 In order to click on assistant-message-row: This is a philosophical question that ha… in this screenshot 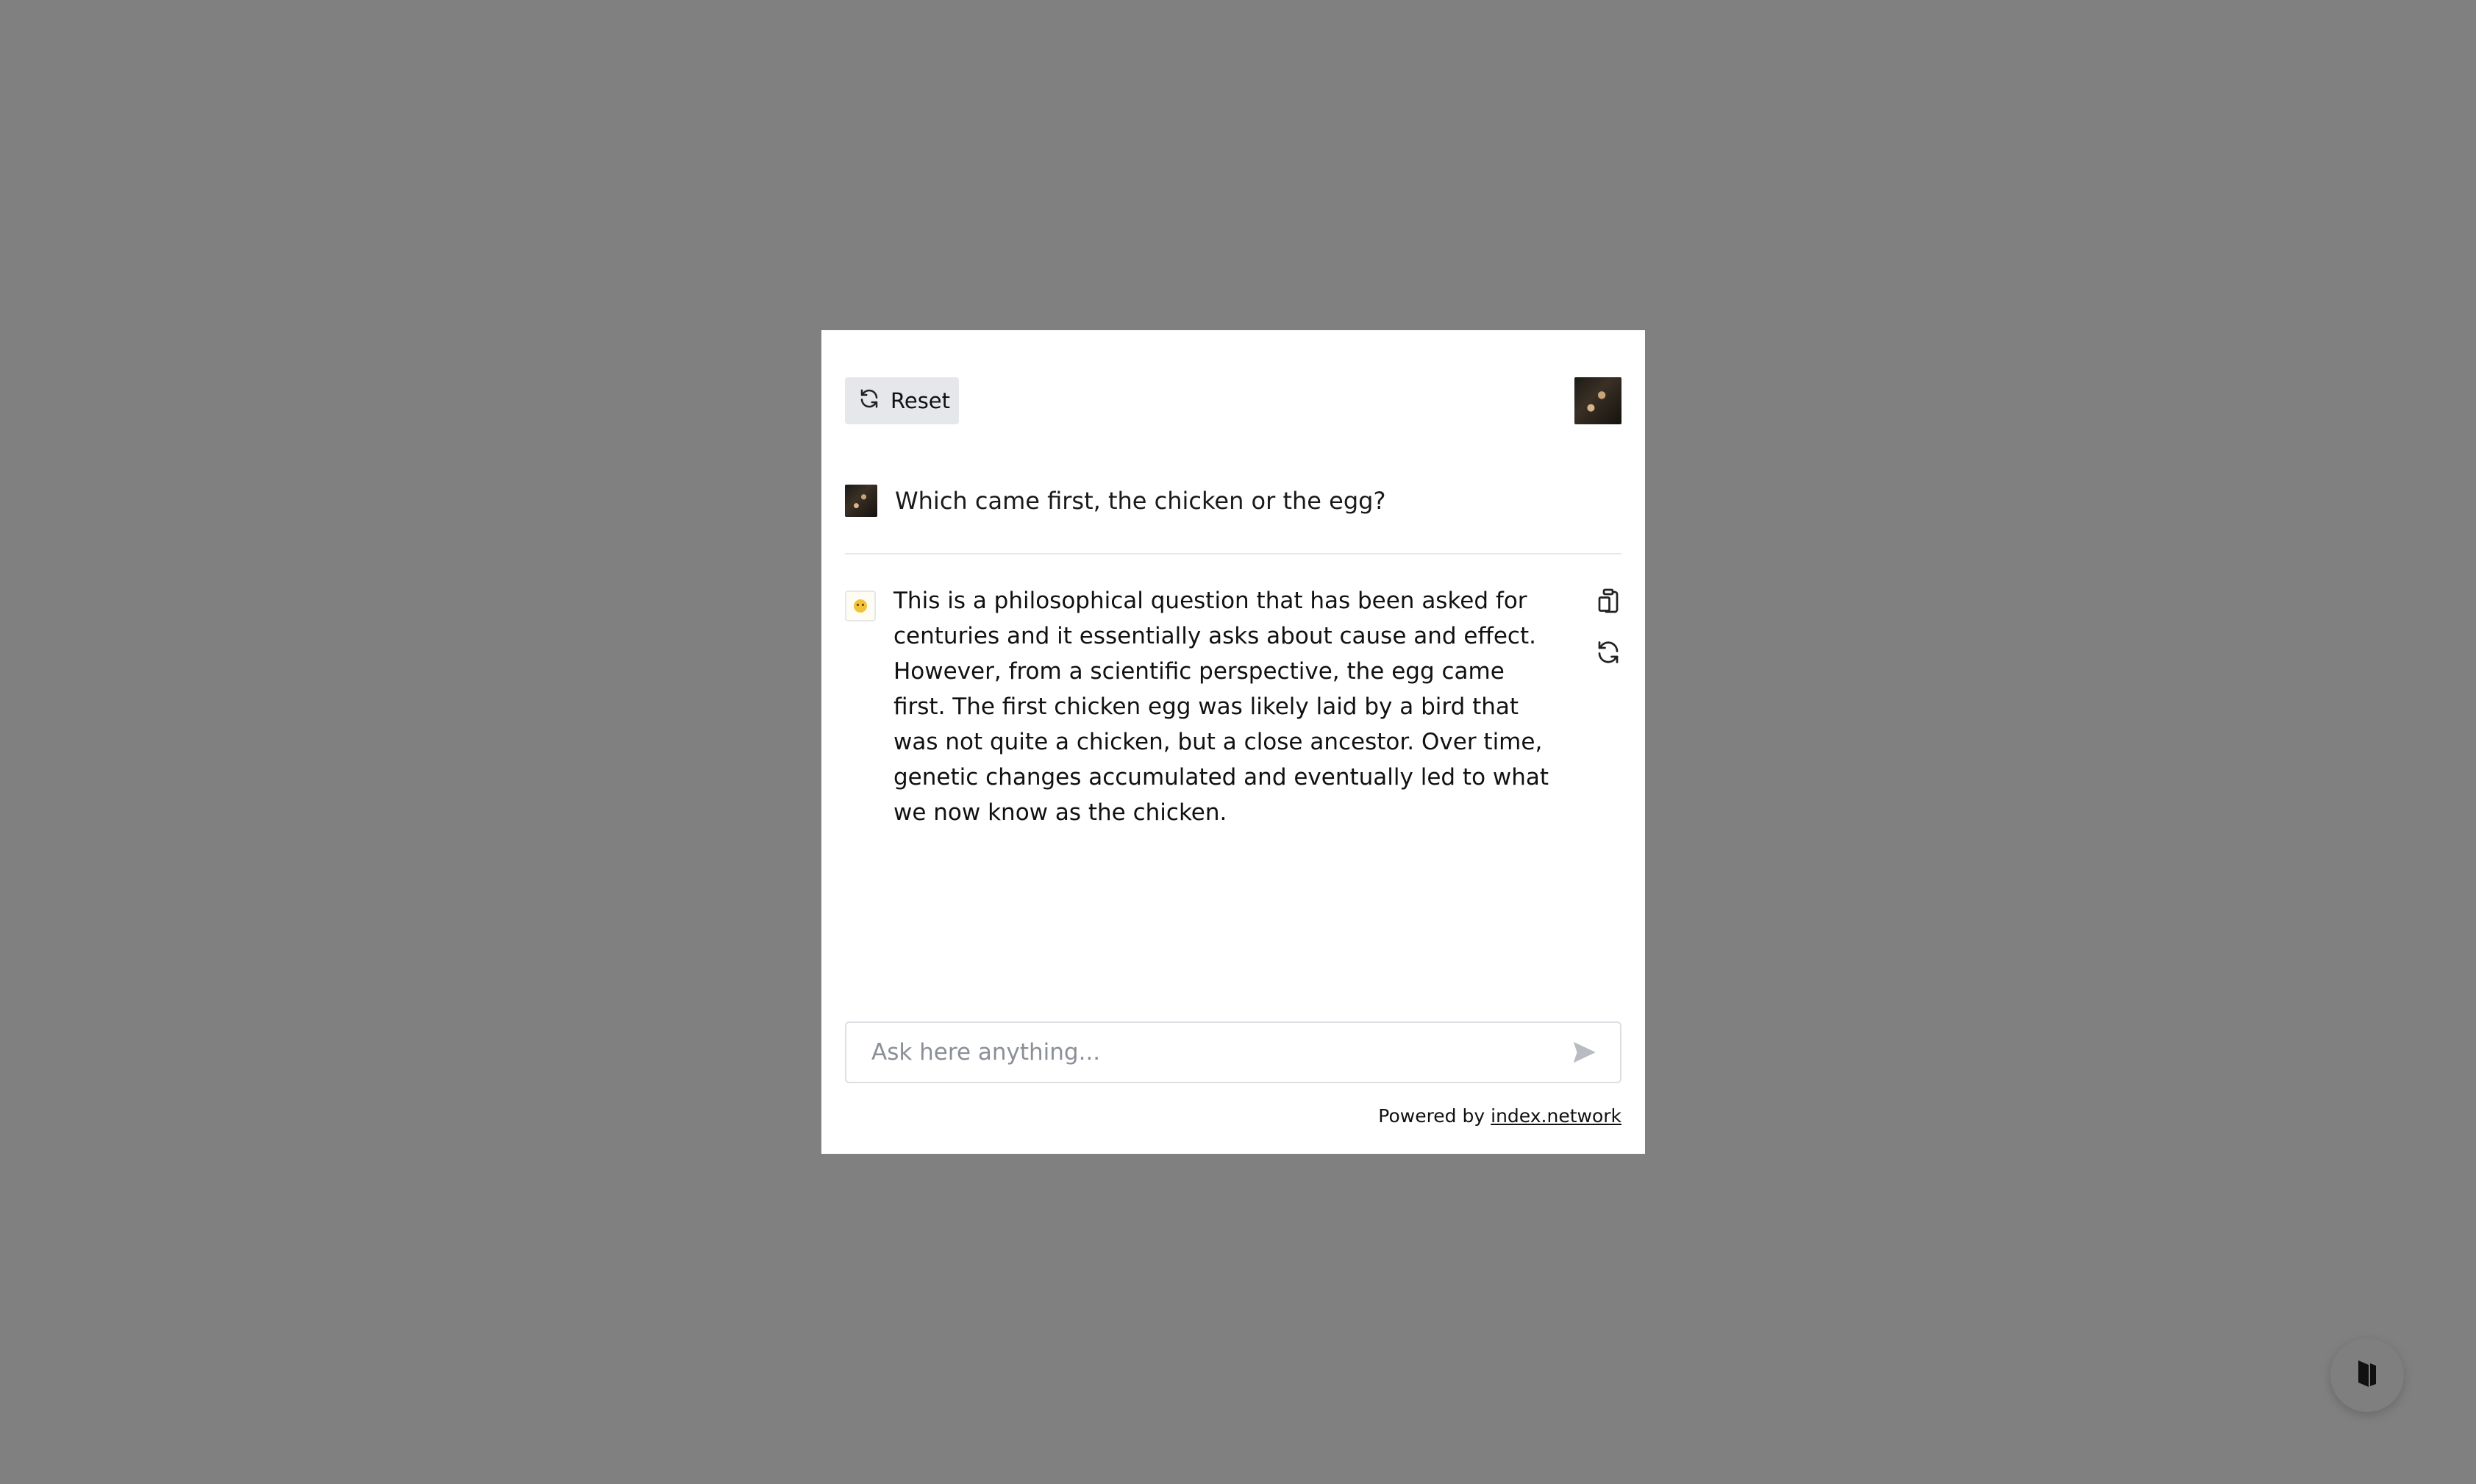, I will do `click(1233, 709)`.